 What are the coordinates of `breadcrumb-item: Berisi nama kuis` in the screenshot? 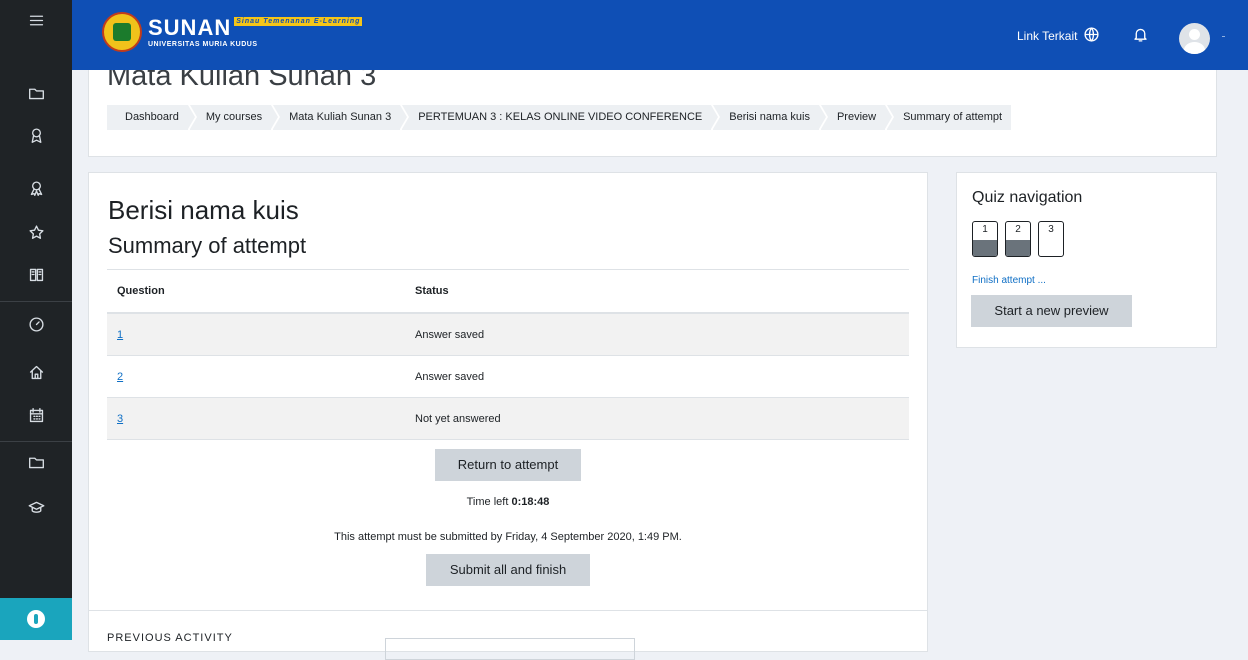 It's located at (770, 117).